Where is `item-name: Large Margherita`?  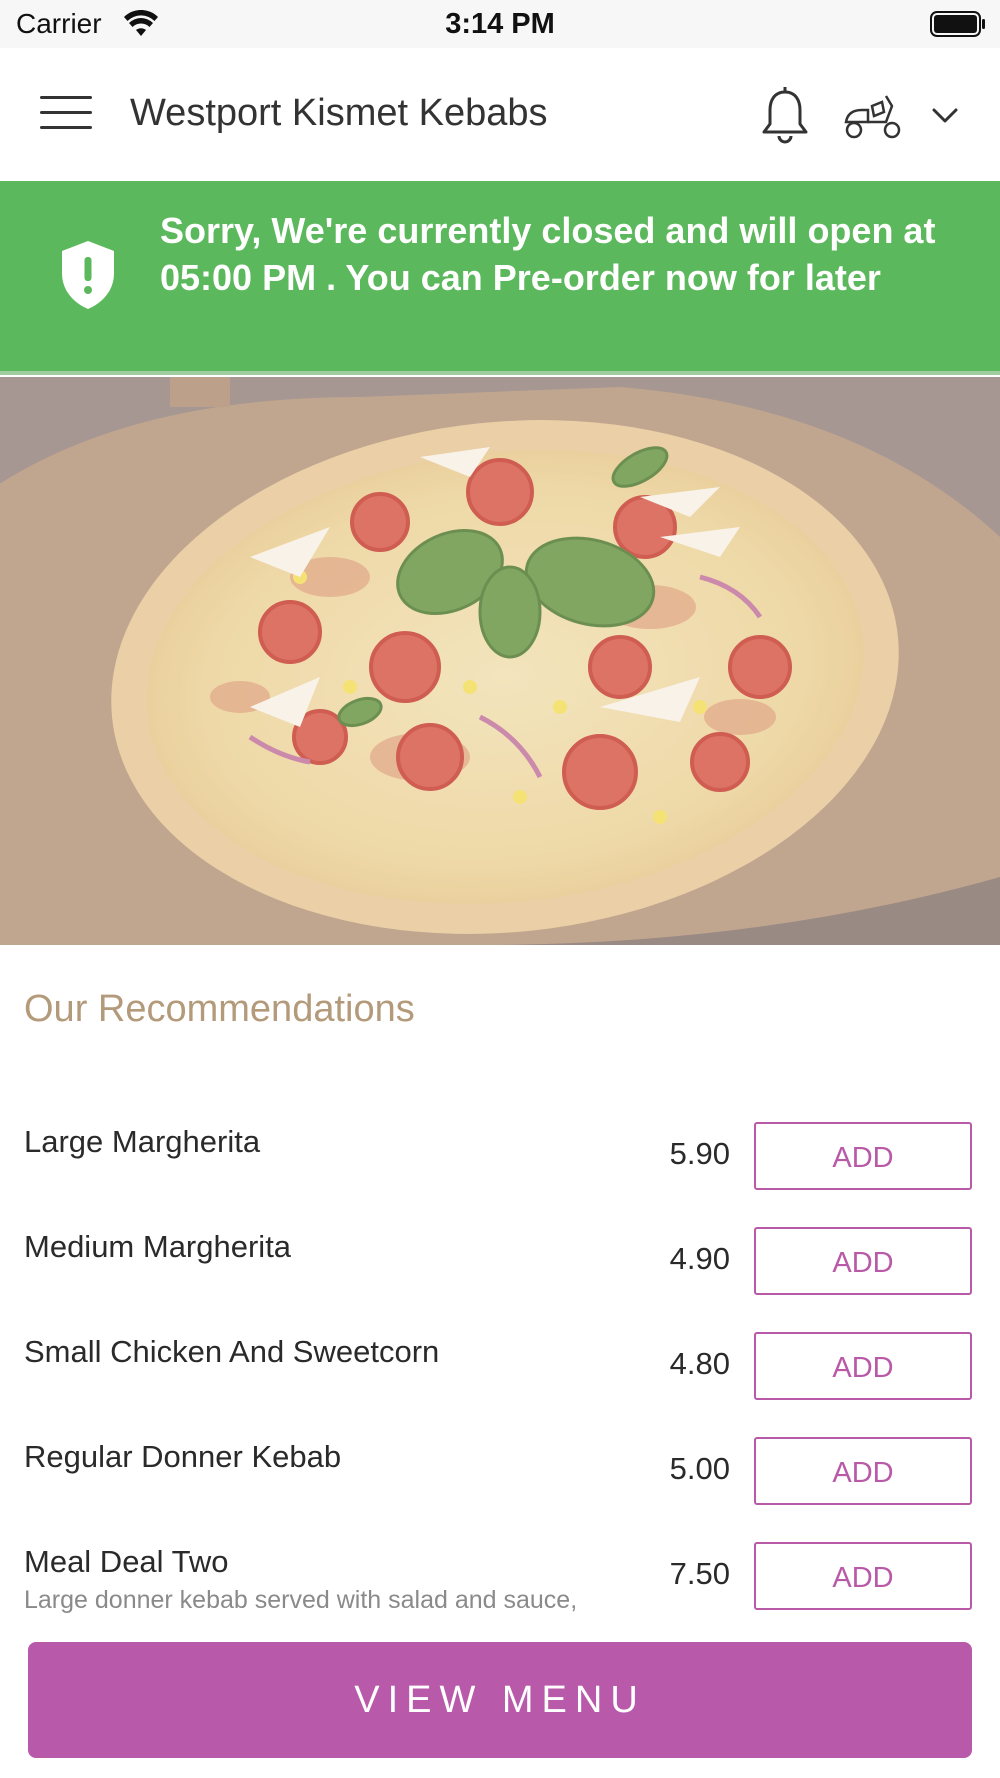
item-name: Large Margherita is located at coordinates (142, 1141).